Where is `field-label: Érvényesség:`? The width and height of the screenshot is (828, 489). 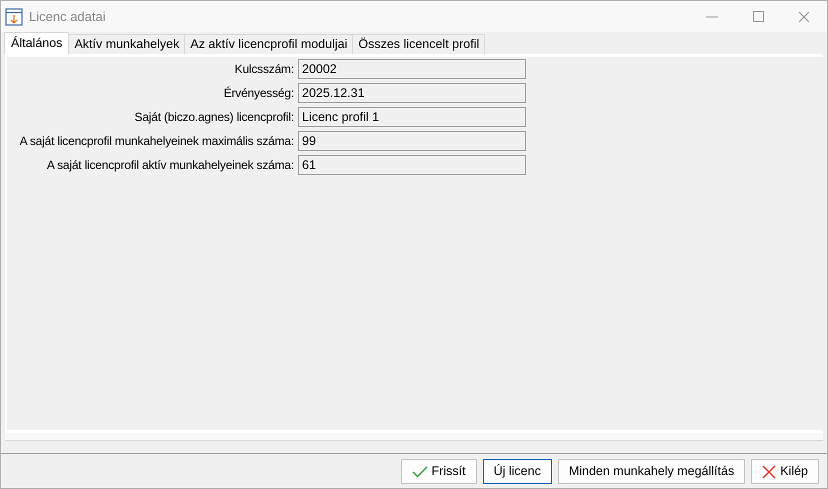 field-label: Érvényesség: is located at coordinates (258, 93).